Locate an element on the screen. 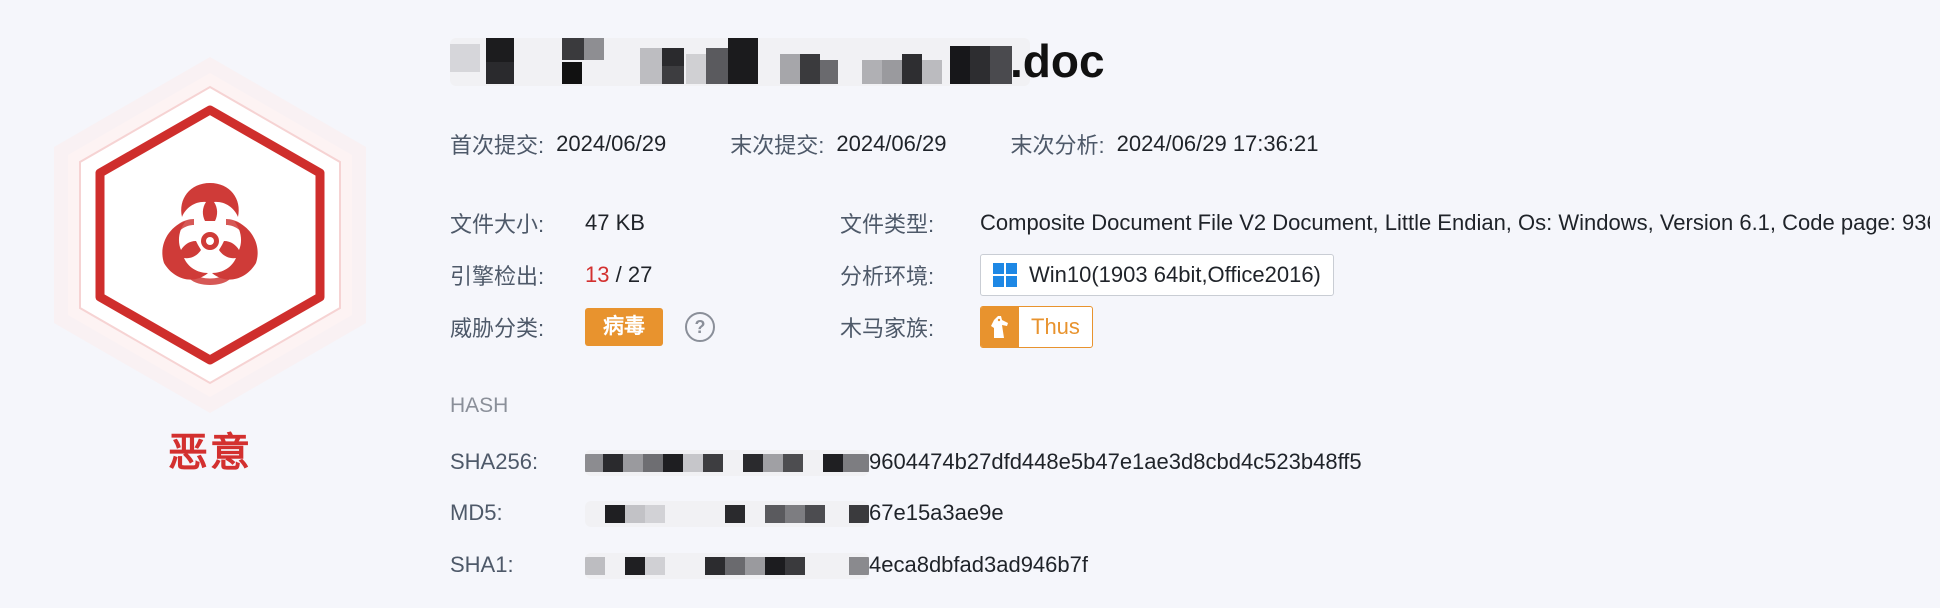 This screenshot has height=608, width=1940. trojan-family-tag: Thus is located at coordinates (1036, 327).